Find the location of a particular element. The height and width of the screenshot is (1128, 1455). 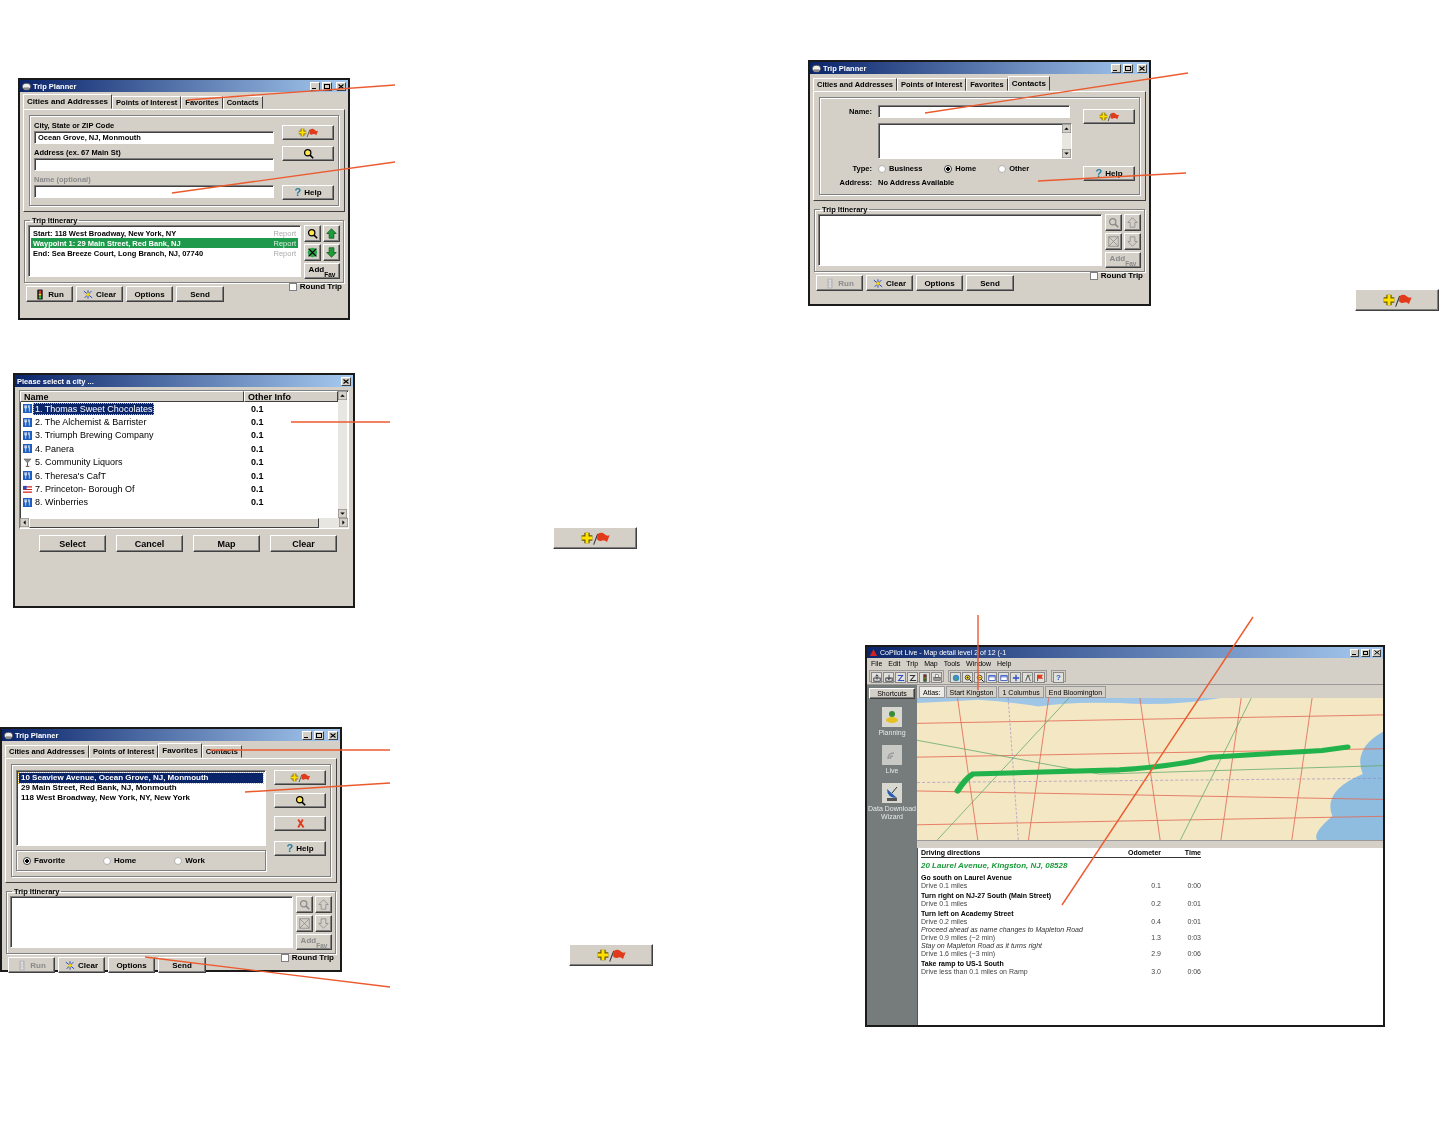

text-area is located at coordinates (975, 141).